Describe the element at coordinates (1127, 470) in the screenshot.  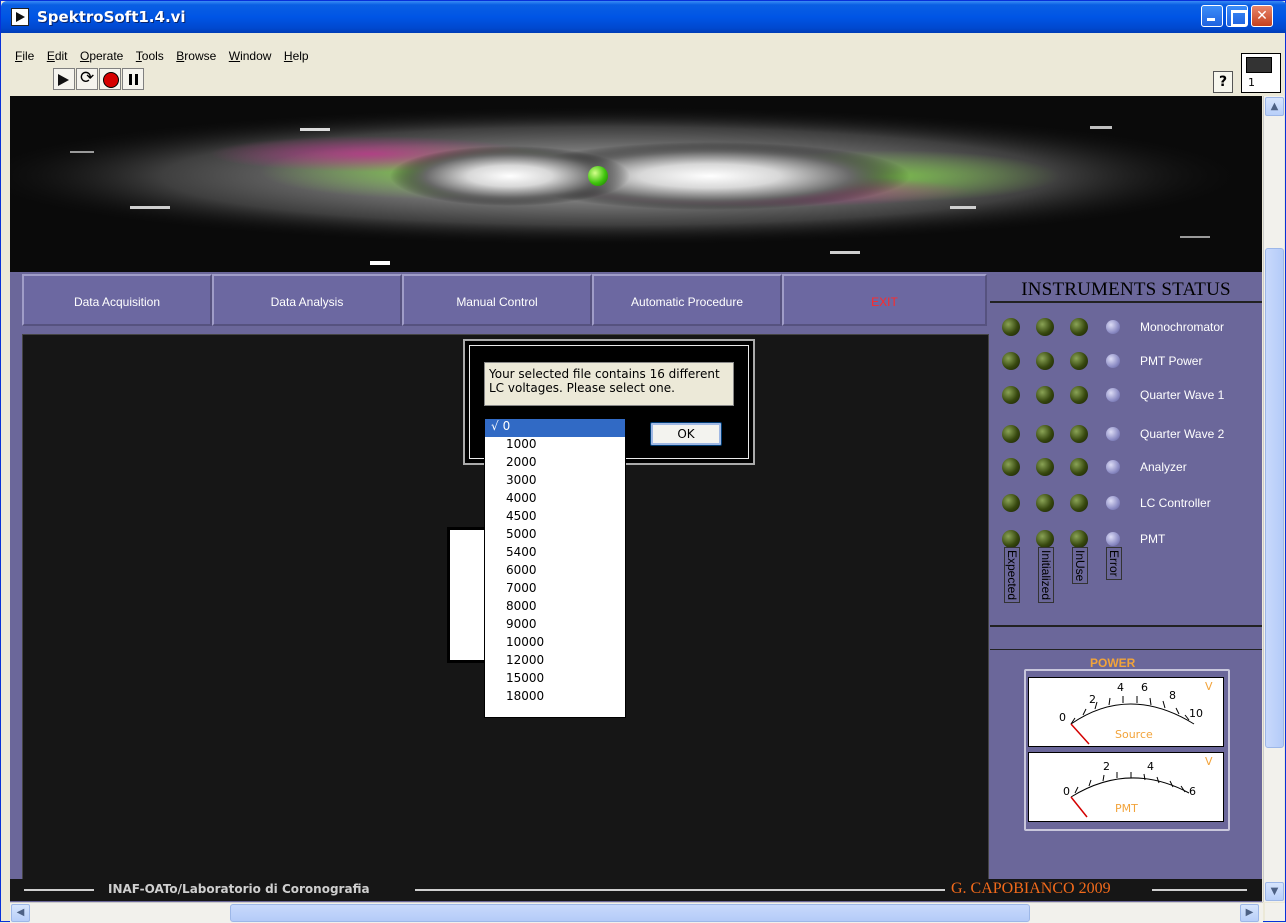
I see `status-row-analyzer: Analyzer` at that location.